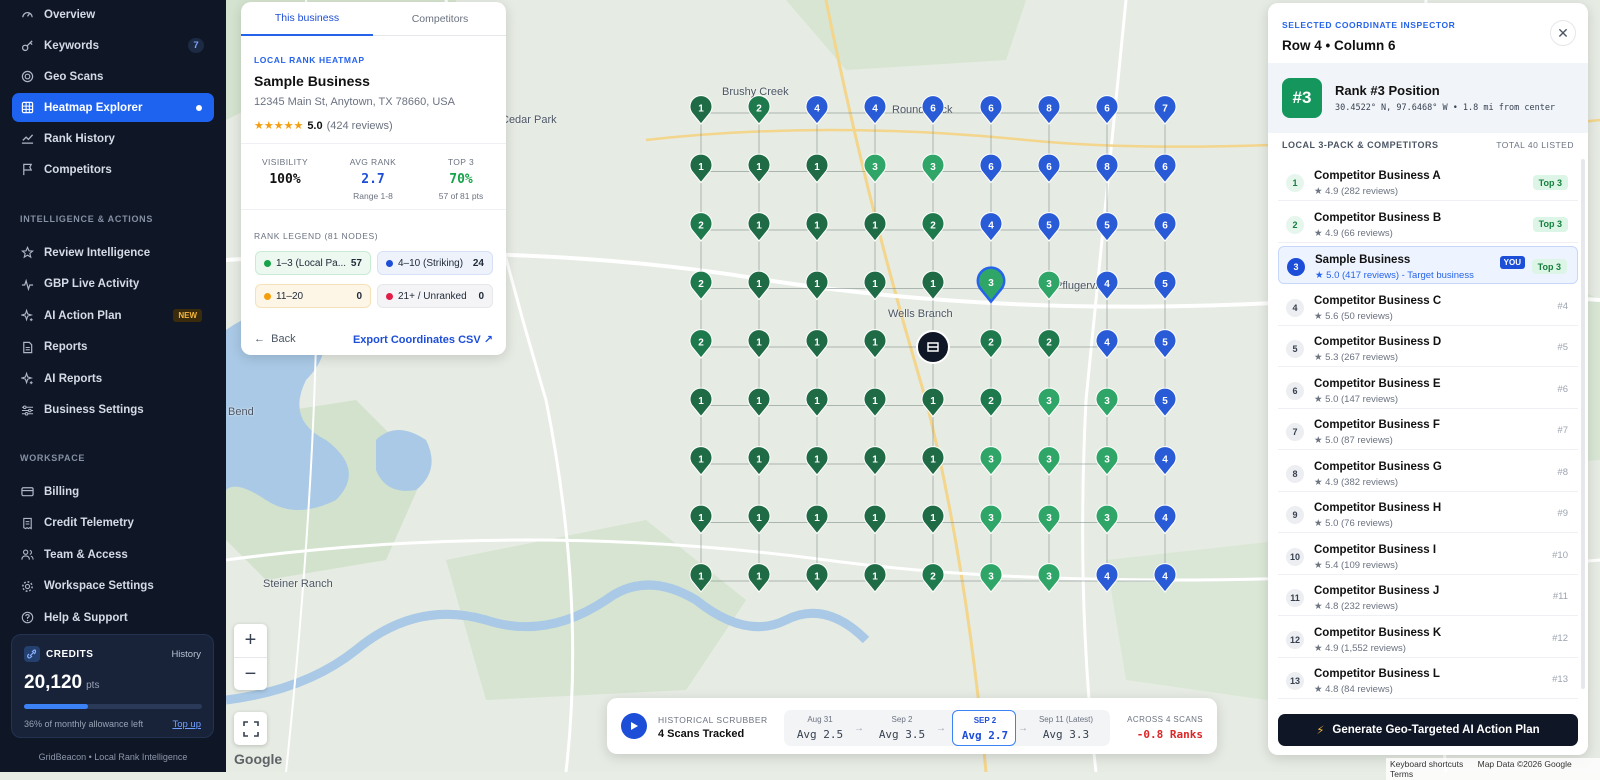  Describe the element at coordinates (186, 654) in the screenshot. I see `credits-history-link: History` at that location.